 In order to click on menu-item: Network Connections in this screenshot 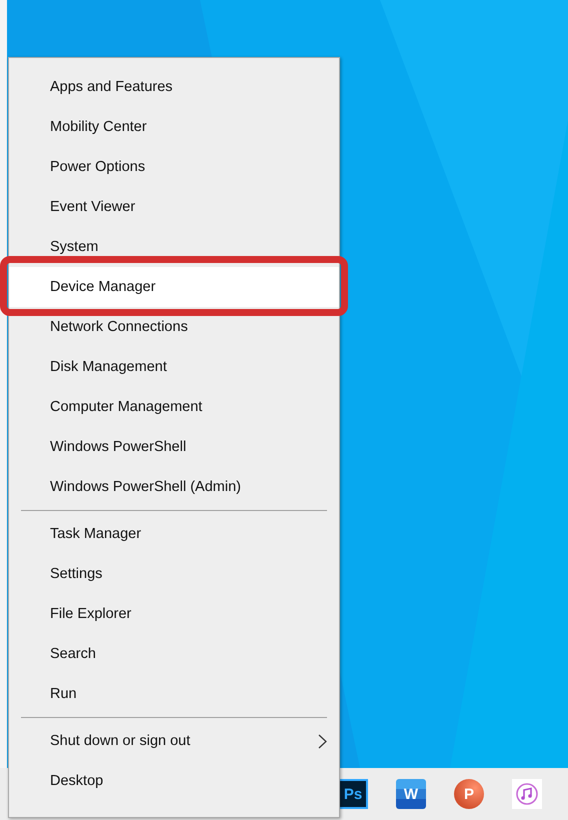, I will do `click(119, 327)`.